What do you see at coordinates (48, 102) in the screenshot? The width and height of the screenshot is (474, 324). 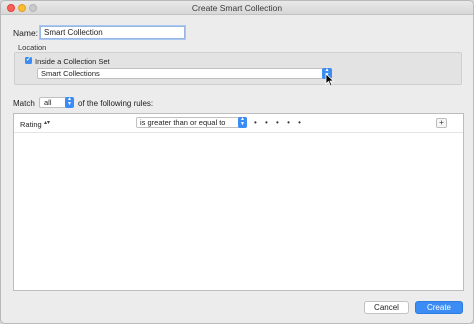 I see `match-select-value: all` at bounding box center [48, 102].